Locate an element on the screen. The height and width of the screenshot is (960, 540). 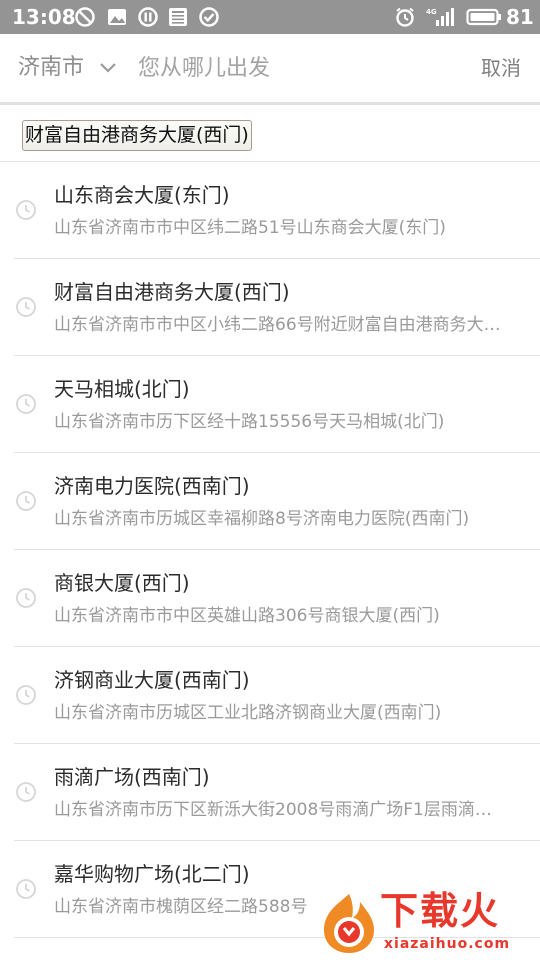
watermark-text: 下载火 is located at coordinates (440, 911).